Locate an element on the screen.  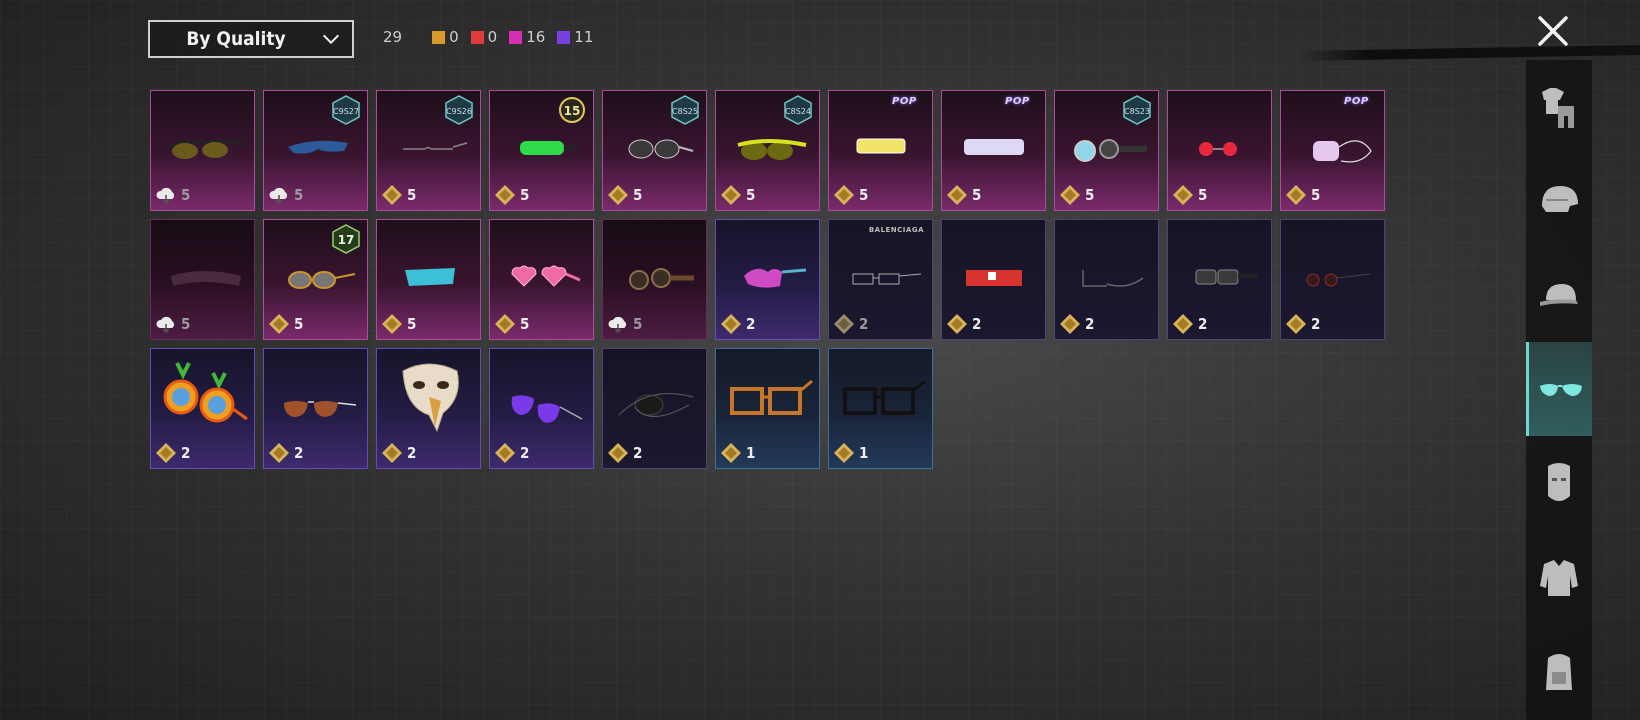
pineapple-glasses-icon is located at coordinates (205, 392).